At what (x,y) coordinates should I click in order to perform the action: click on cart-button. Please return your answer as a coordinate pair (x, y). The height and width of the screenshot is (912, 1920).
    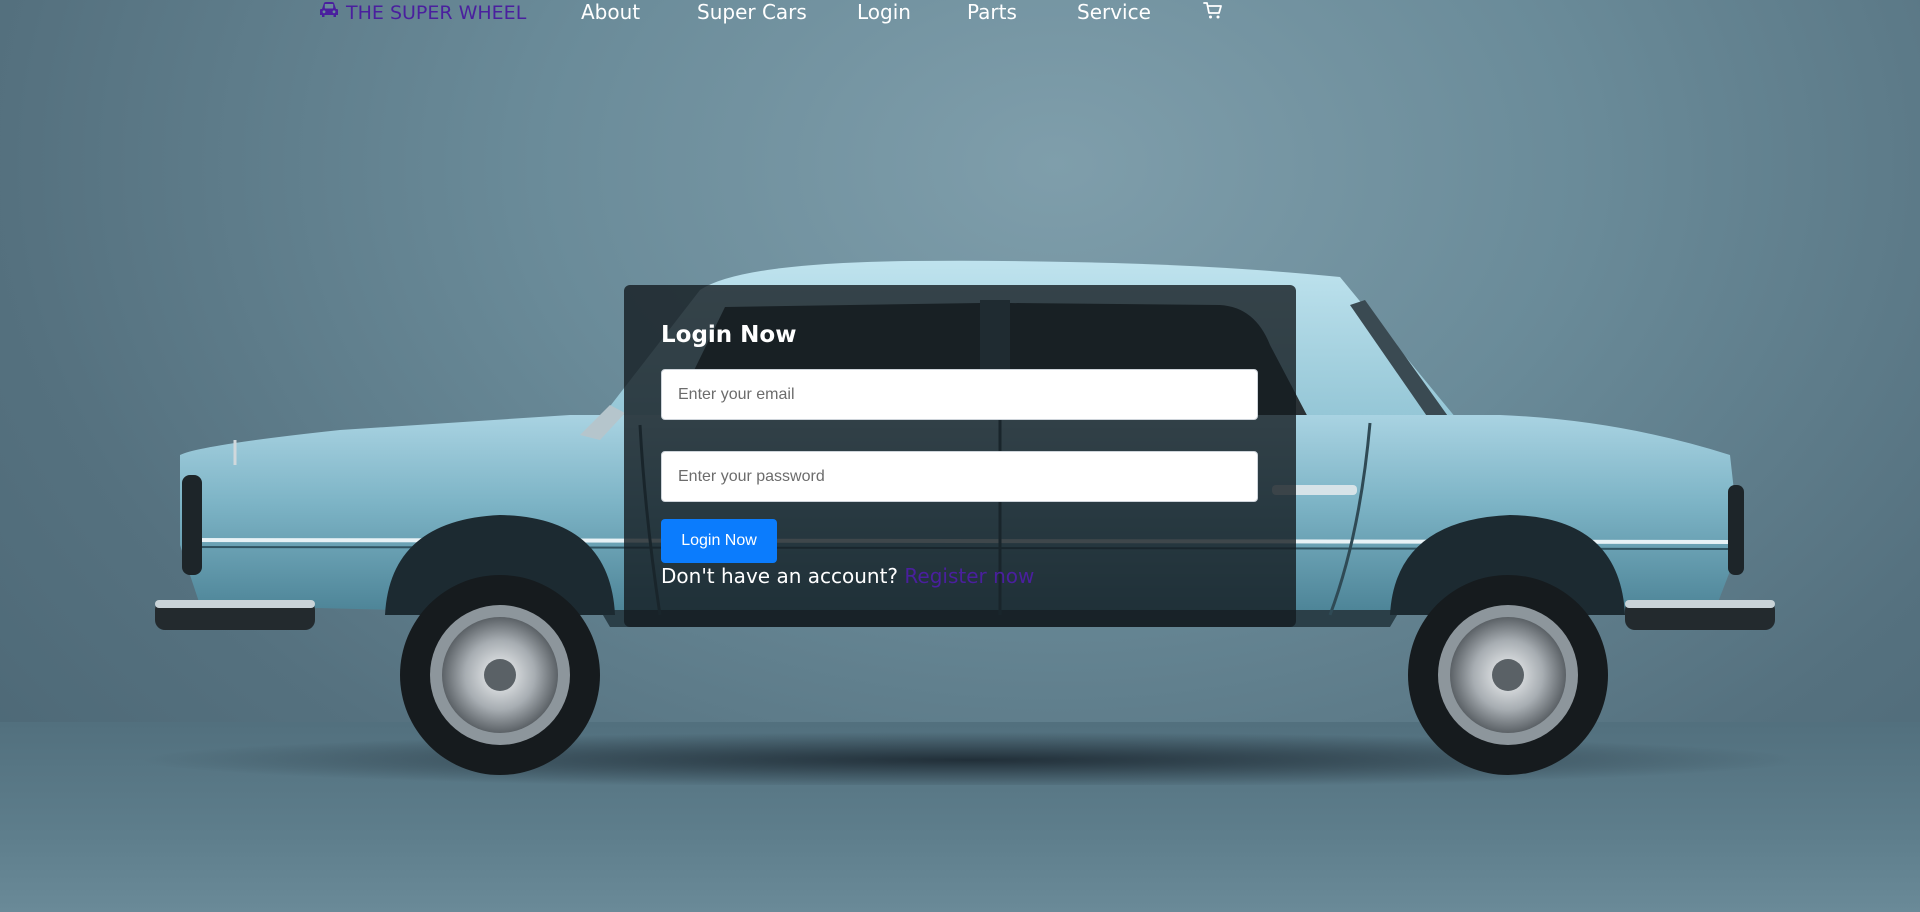
    Looking at the image, I should click on (1213, 12).